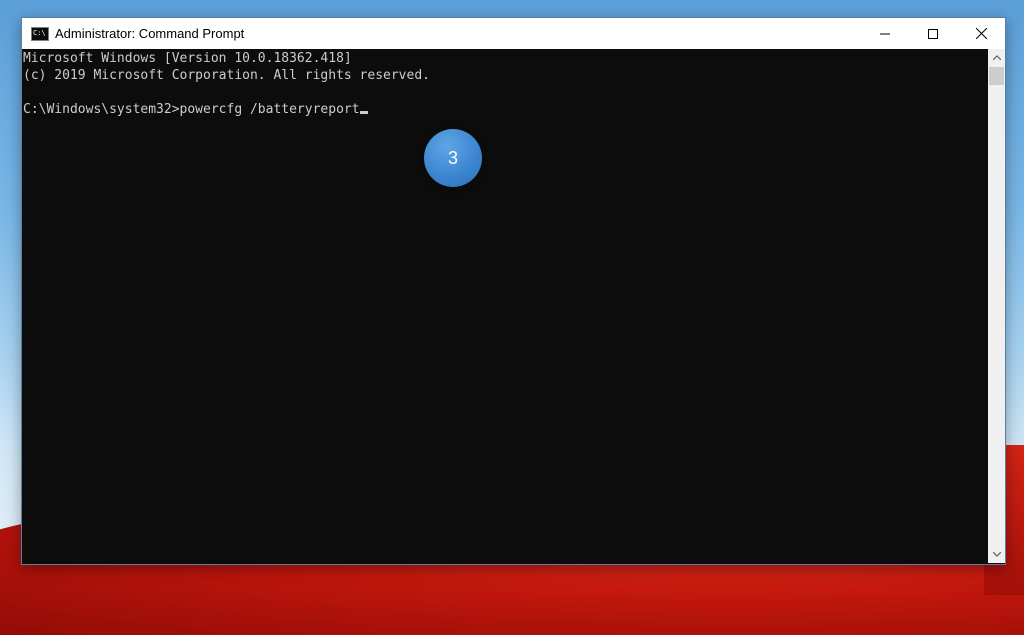 This screenshot has height=635, width=1024. I want to click on close-icon, so click(981, 33).